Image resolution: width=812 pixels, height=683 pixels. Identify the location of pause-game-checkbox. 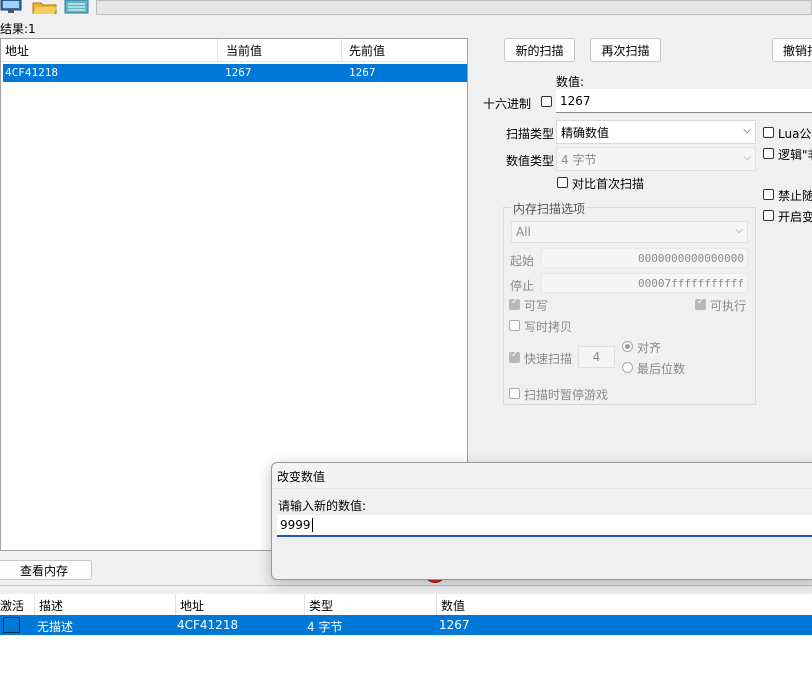
(514, 393).